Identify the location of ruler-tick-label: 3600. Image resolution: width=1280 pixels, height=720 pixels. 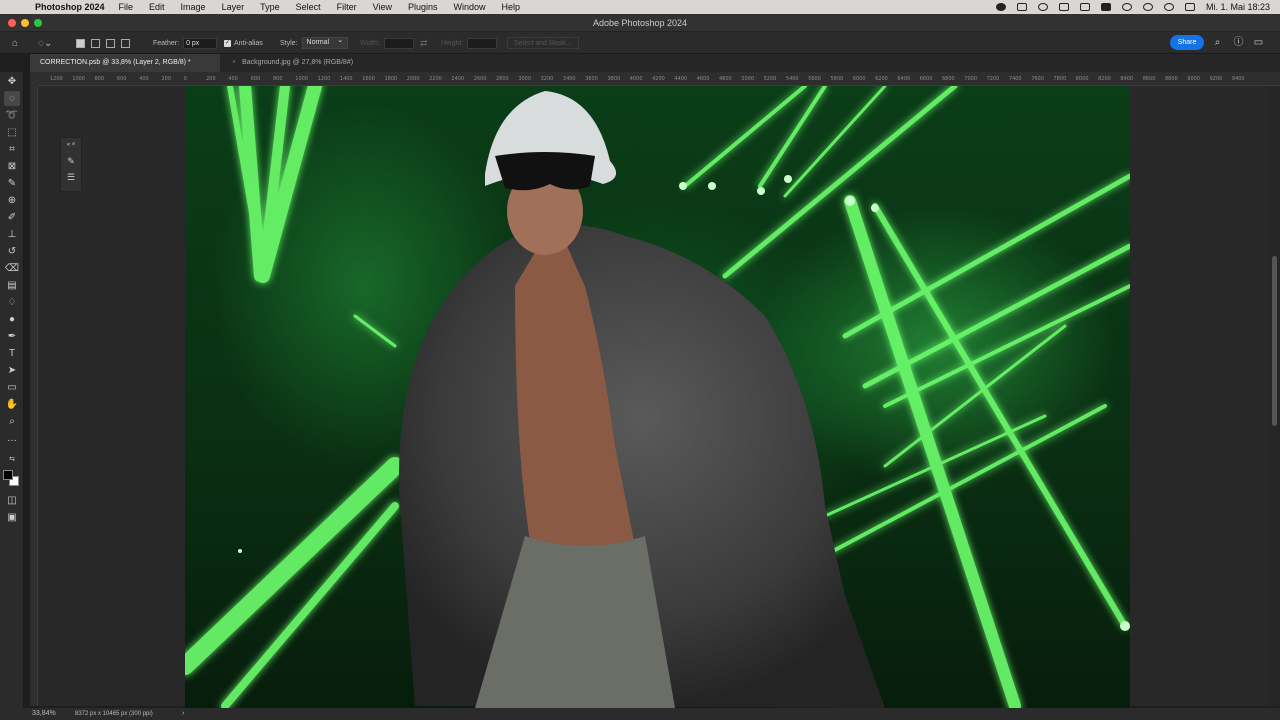
(591, 79).